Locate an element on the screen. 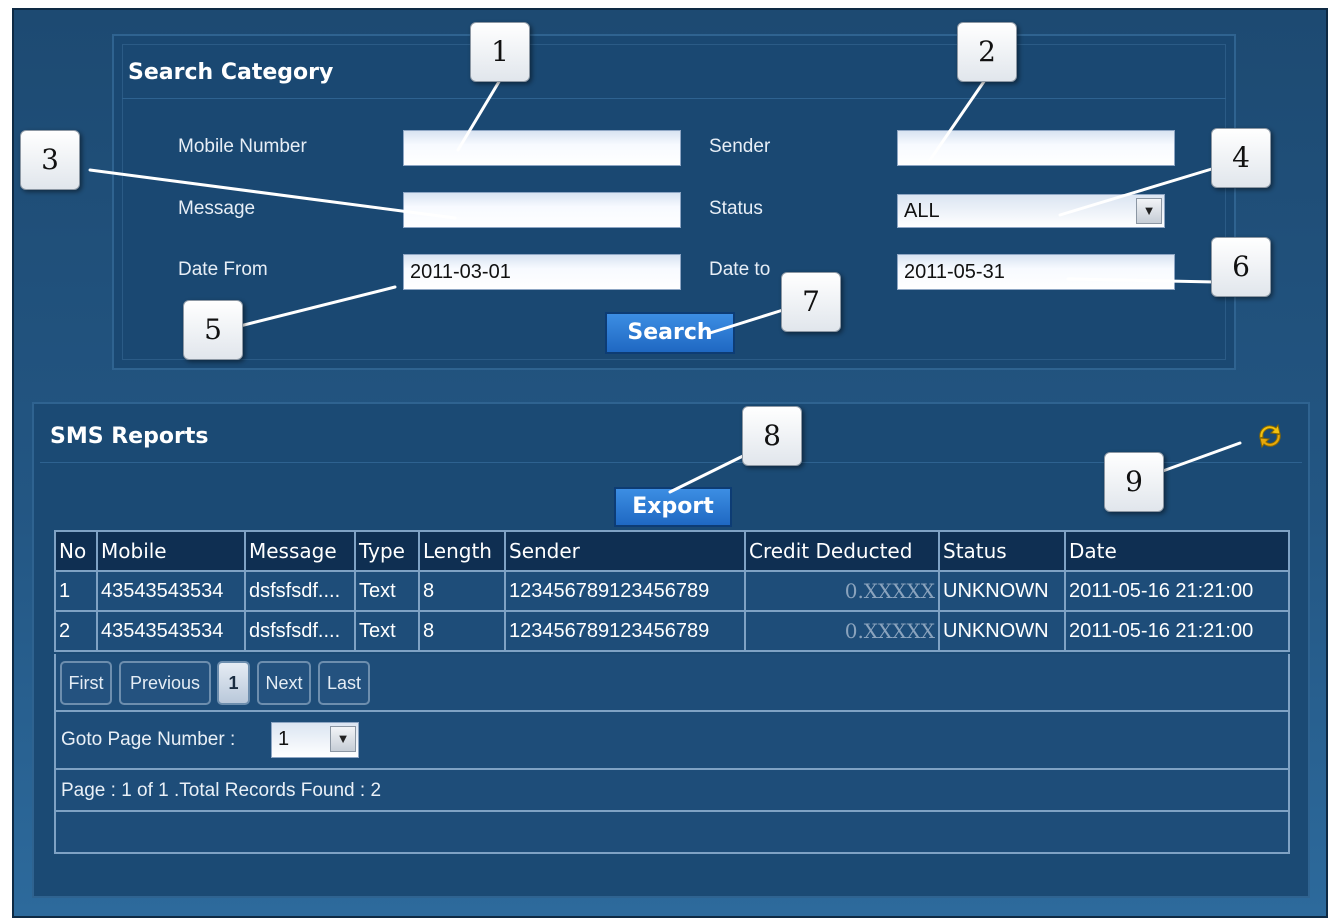 This screenshot has height=918, width=1330. pager-last-button: Last is located at coordinates (344, 683).